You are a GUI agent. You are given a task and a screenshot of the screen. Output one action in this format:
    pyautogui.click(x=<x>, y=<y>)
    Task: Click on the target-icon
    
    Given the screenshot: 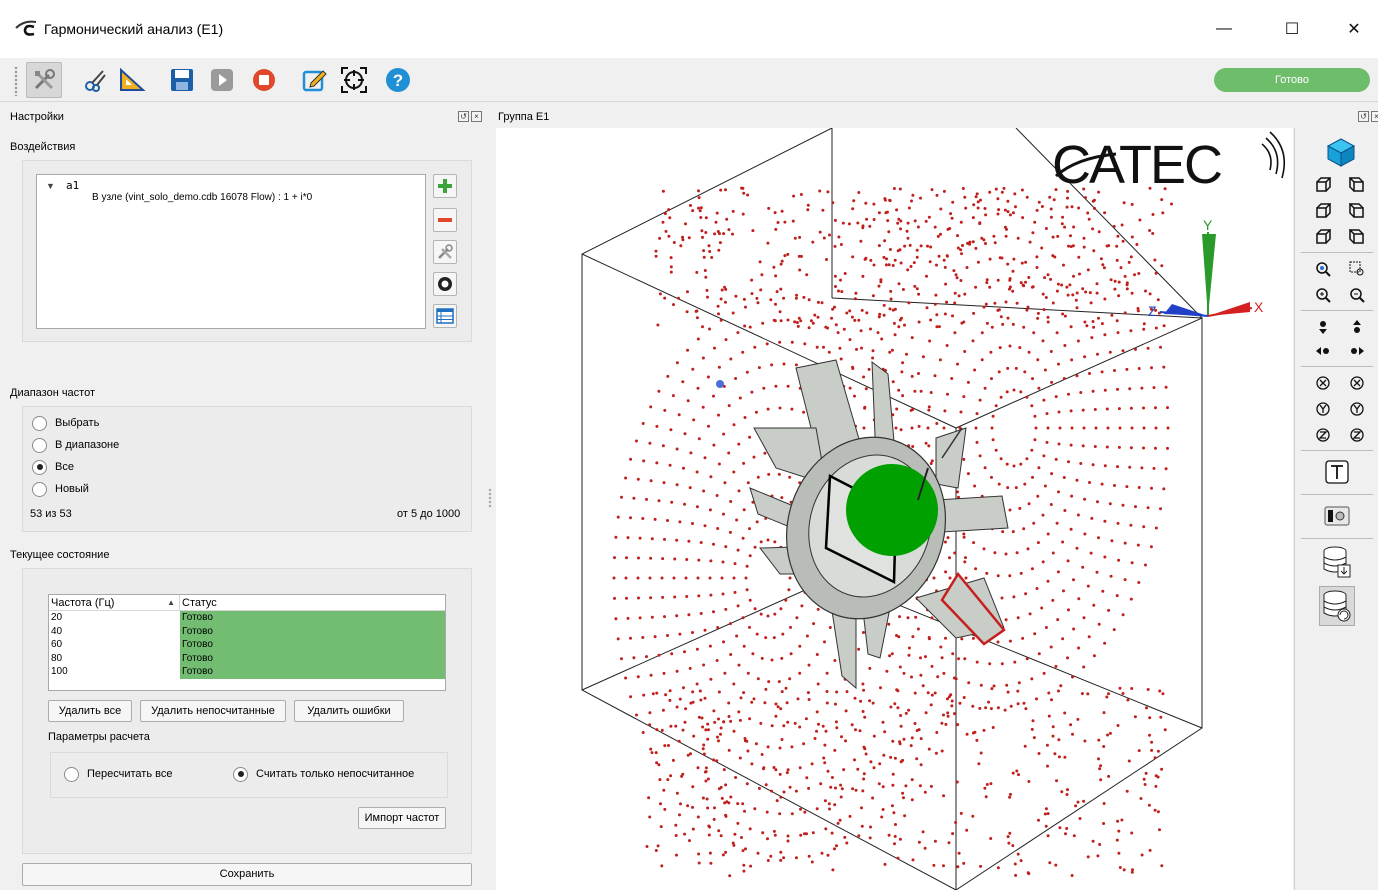 What is the action you would take?
    pyautogui.click(x=354, y=80)
    